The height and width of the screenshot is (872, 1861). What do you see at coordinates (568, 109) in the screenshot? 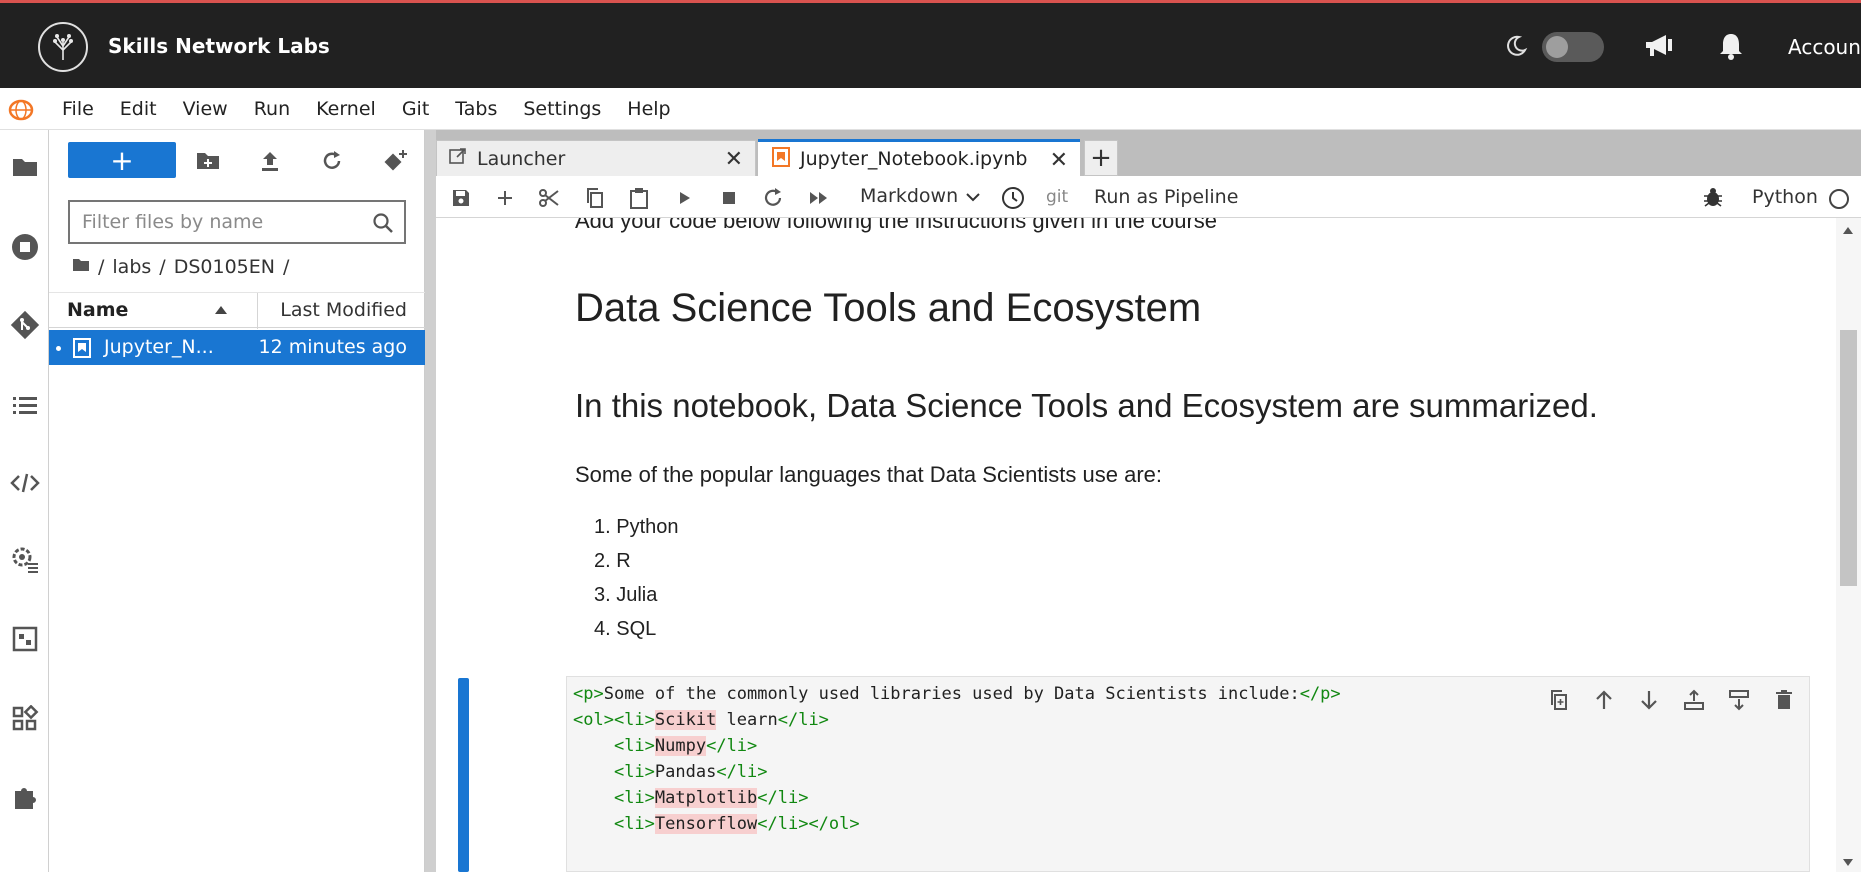
I see `menu-settings: Settings` at bounding box center [568, 109].